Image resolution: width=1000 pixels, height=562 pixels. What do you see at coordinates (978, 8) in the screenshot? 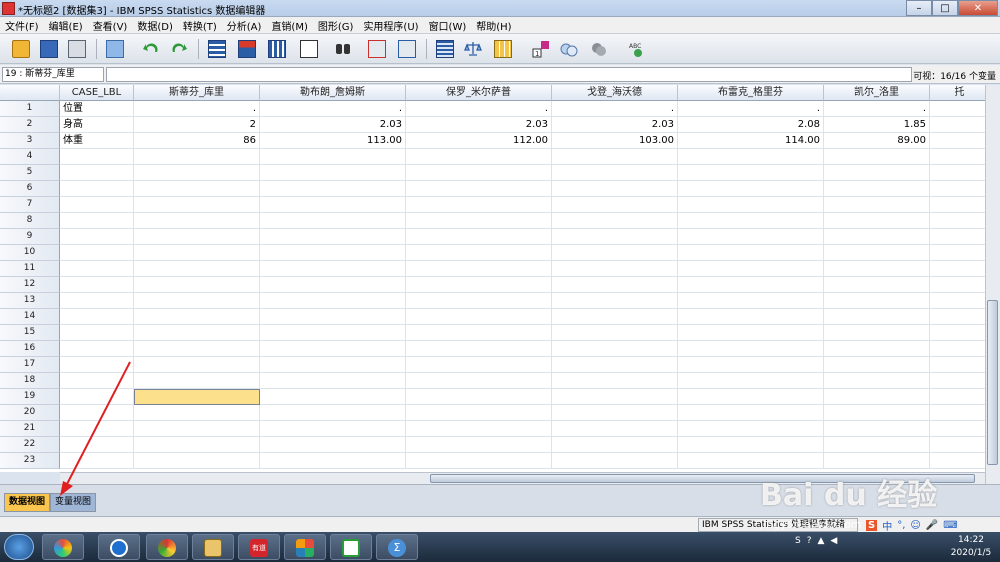
I see `close-button: ✕` at bounding box center [978, 8].